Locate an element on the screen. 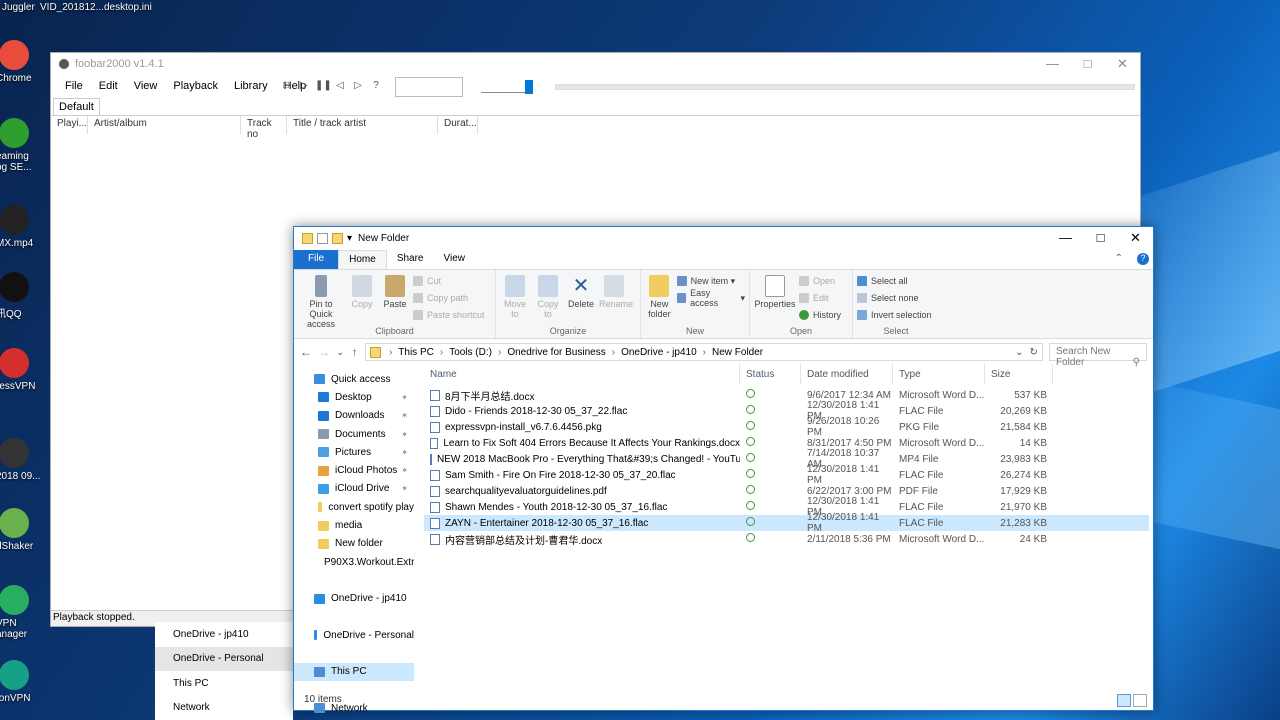 This screenshot has height=720, width=1280. column-type: Type is located at coordinates (939, 374).